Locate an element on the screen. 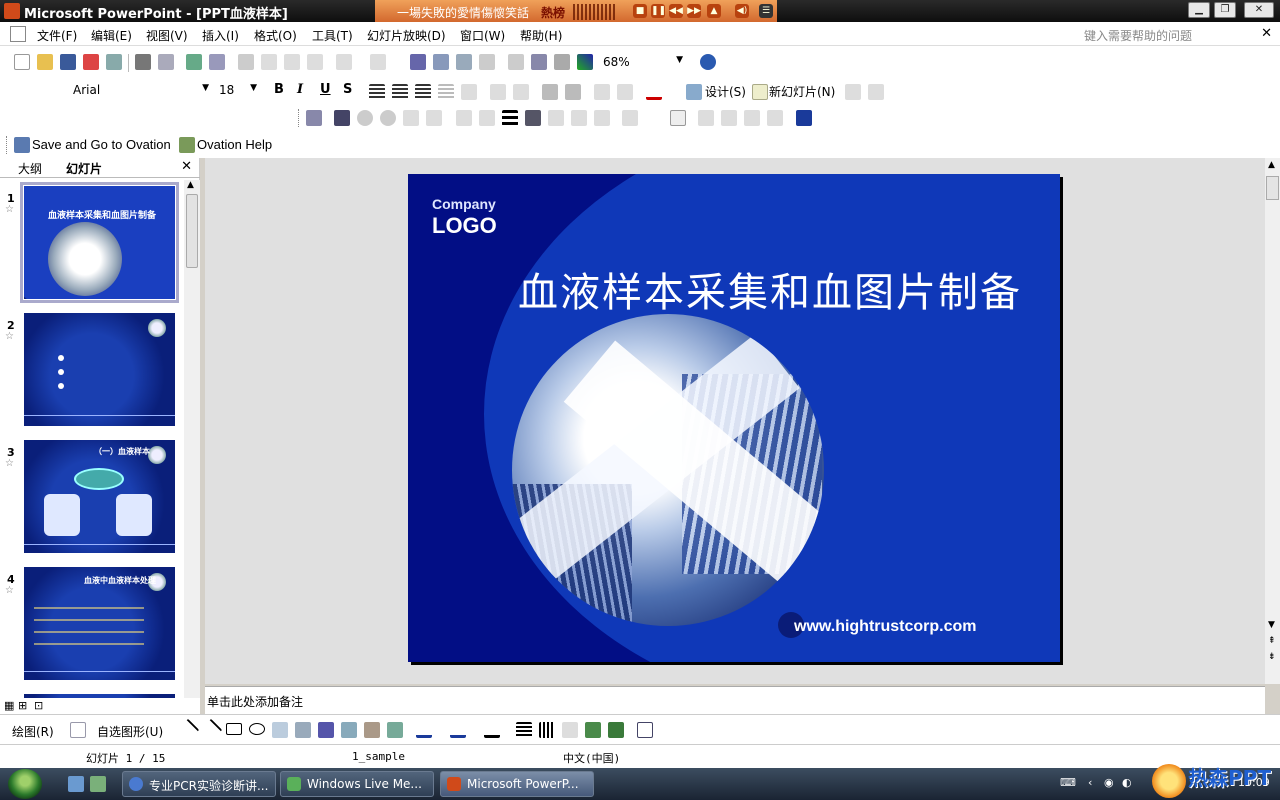 The height and width of the screenshot is (800, 1280). picture-icon is located at coordinates (395, 730).